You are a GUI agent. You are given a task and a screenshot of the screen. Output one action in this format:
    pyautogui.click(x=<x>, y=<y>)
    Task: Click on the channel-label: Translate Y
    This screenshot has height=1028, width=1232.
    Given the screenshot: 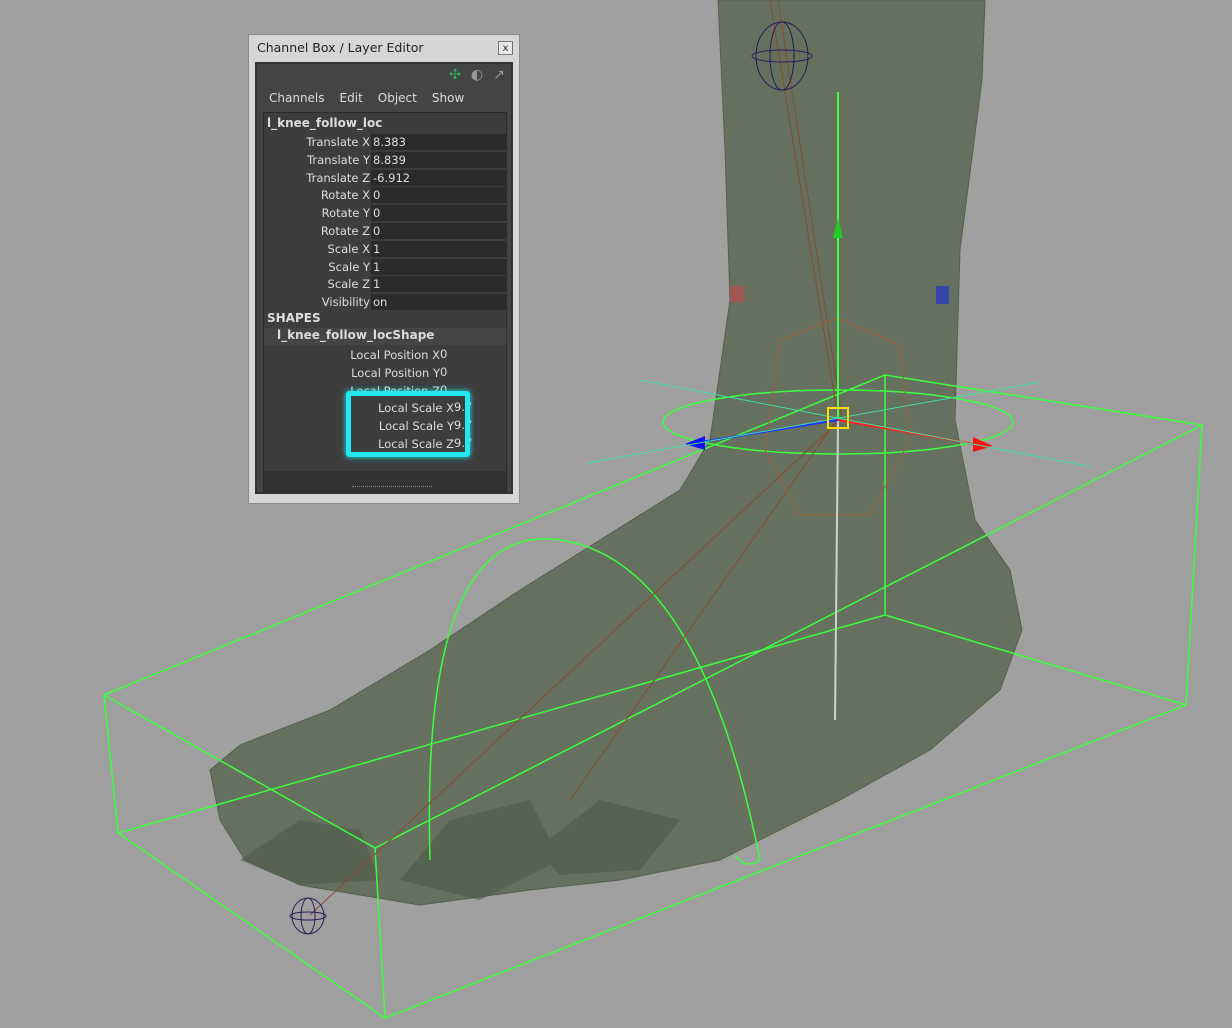 What is the action you would take?
    pyautogui.click(x=338, y=159)
    